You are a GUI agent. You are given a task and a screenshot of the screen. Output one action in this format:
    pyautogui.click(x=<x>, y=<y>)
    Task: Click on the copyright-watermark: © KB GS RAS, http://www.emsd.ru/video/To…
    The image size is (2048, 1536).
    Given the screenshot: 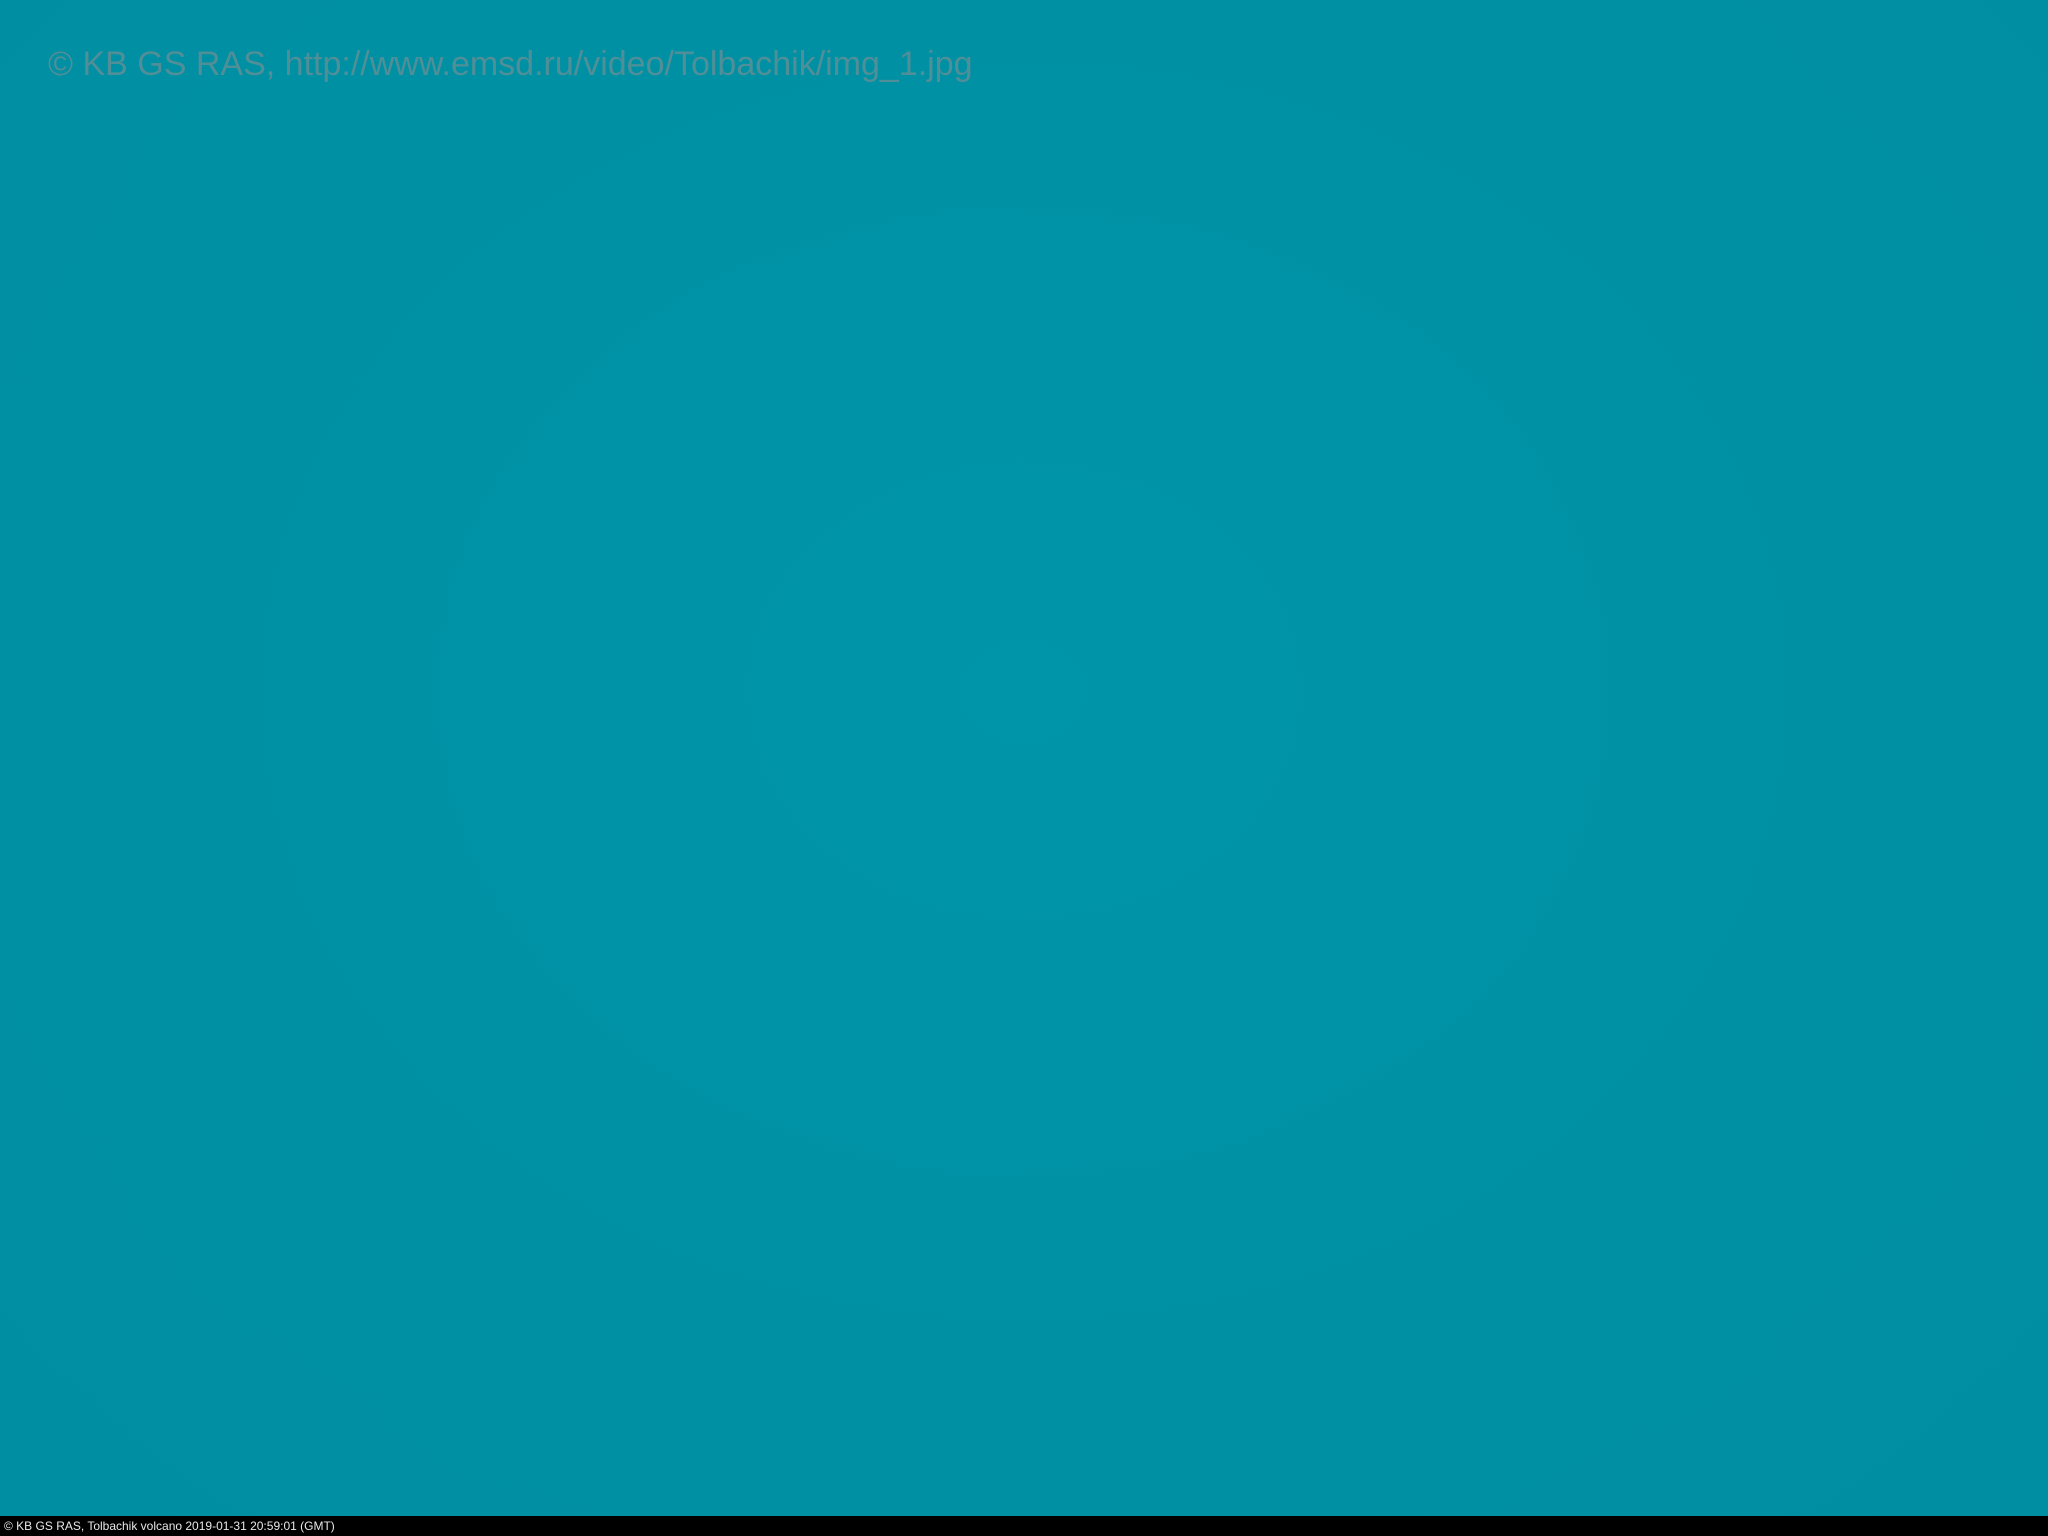 What is the action you would take?
    pyautogui.click(x=510, y=64)
    